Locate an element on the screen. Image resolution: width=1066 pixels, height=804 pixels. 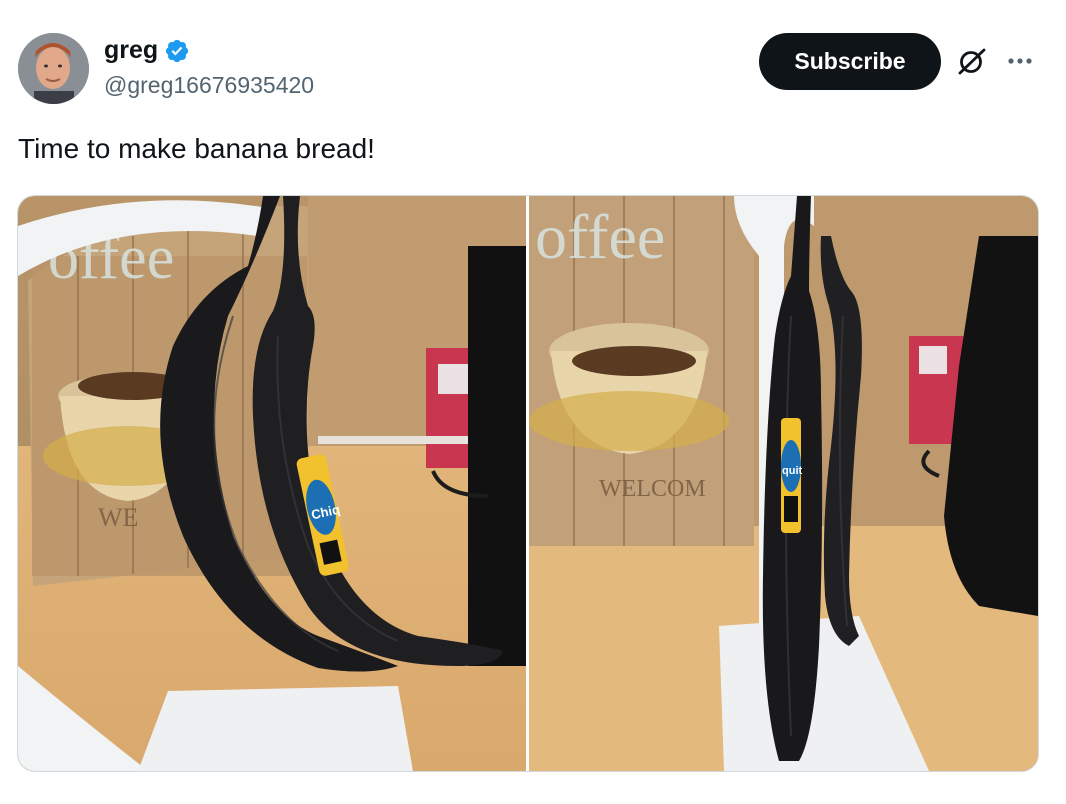
avatar is located at coordinates (53, 68).